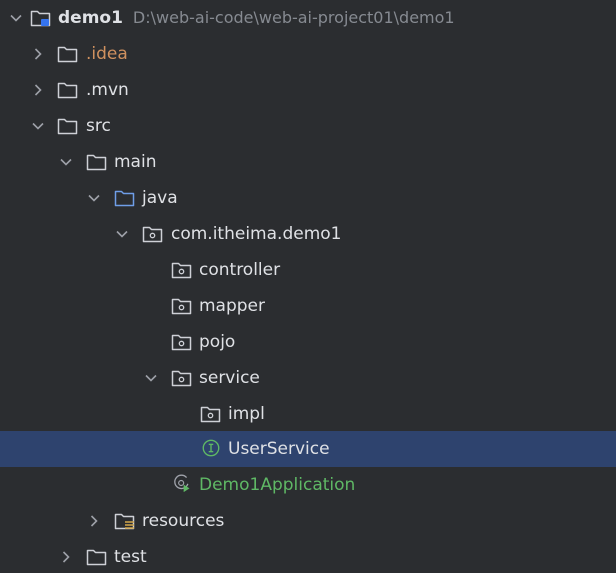 The height and width of the screenshot is (573, 616). I want to click on tree-label-impl: impl, so click(246, 414).